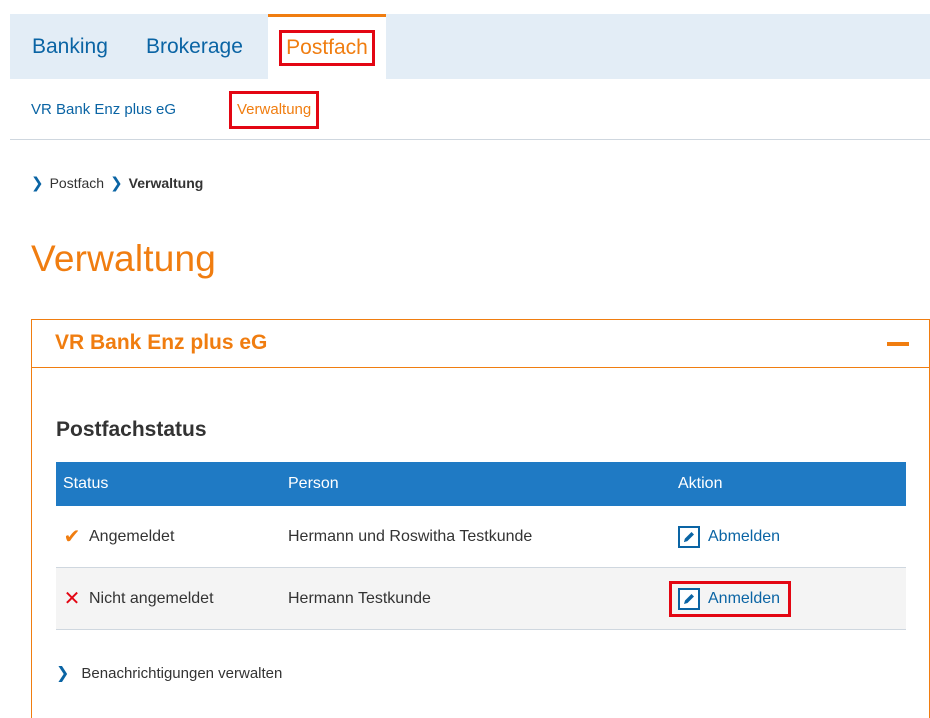 The height and width of the screenshot is (718, 930). What do you see at coordinates (166, 183) in the screenshot?
I see `breadcrumb-current: Verwaltung` at bounding box center [166, 183].